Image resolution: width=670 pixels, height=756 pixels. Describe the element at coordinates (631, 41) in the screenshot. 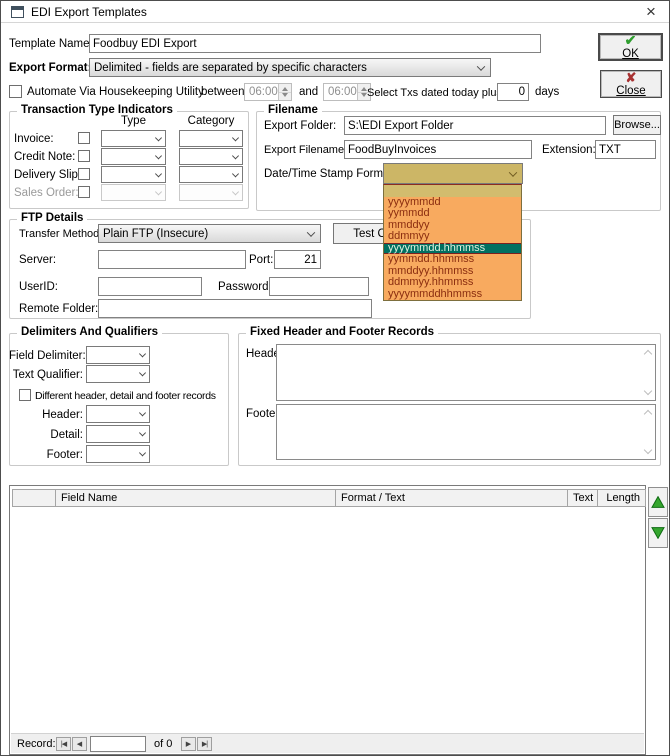

I see `ok-check-icon` at that location.